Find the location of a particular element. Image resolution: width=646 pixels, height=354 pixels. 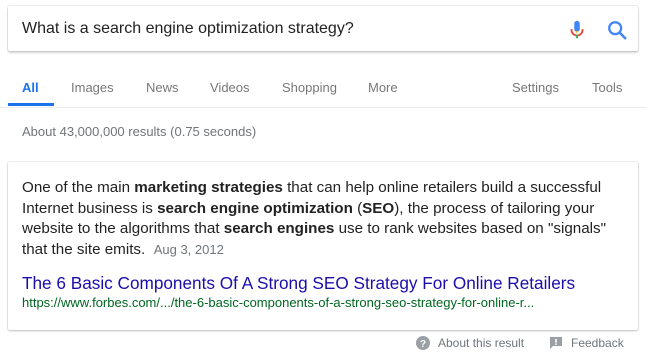

about-this-result-link: ? About this result is located at coordinates (470, 343).